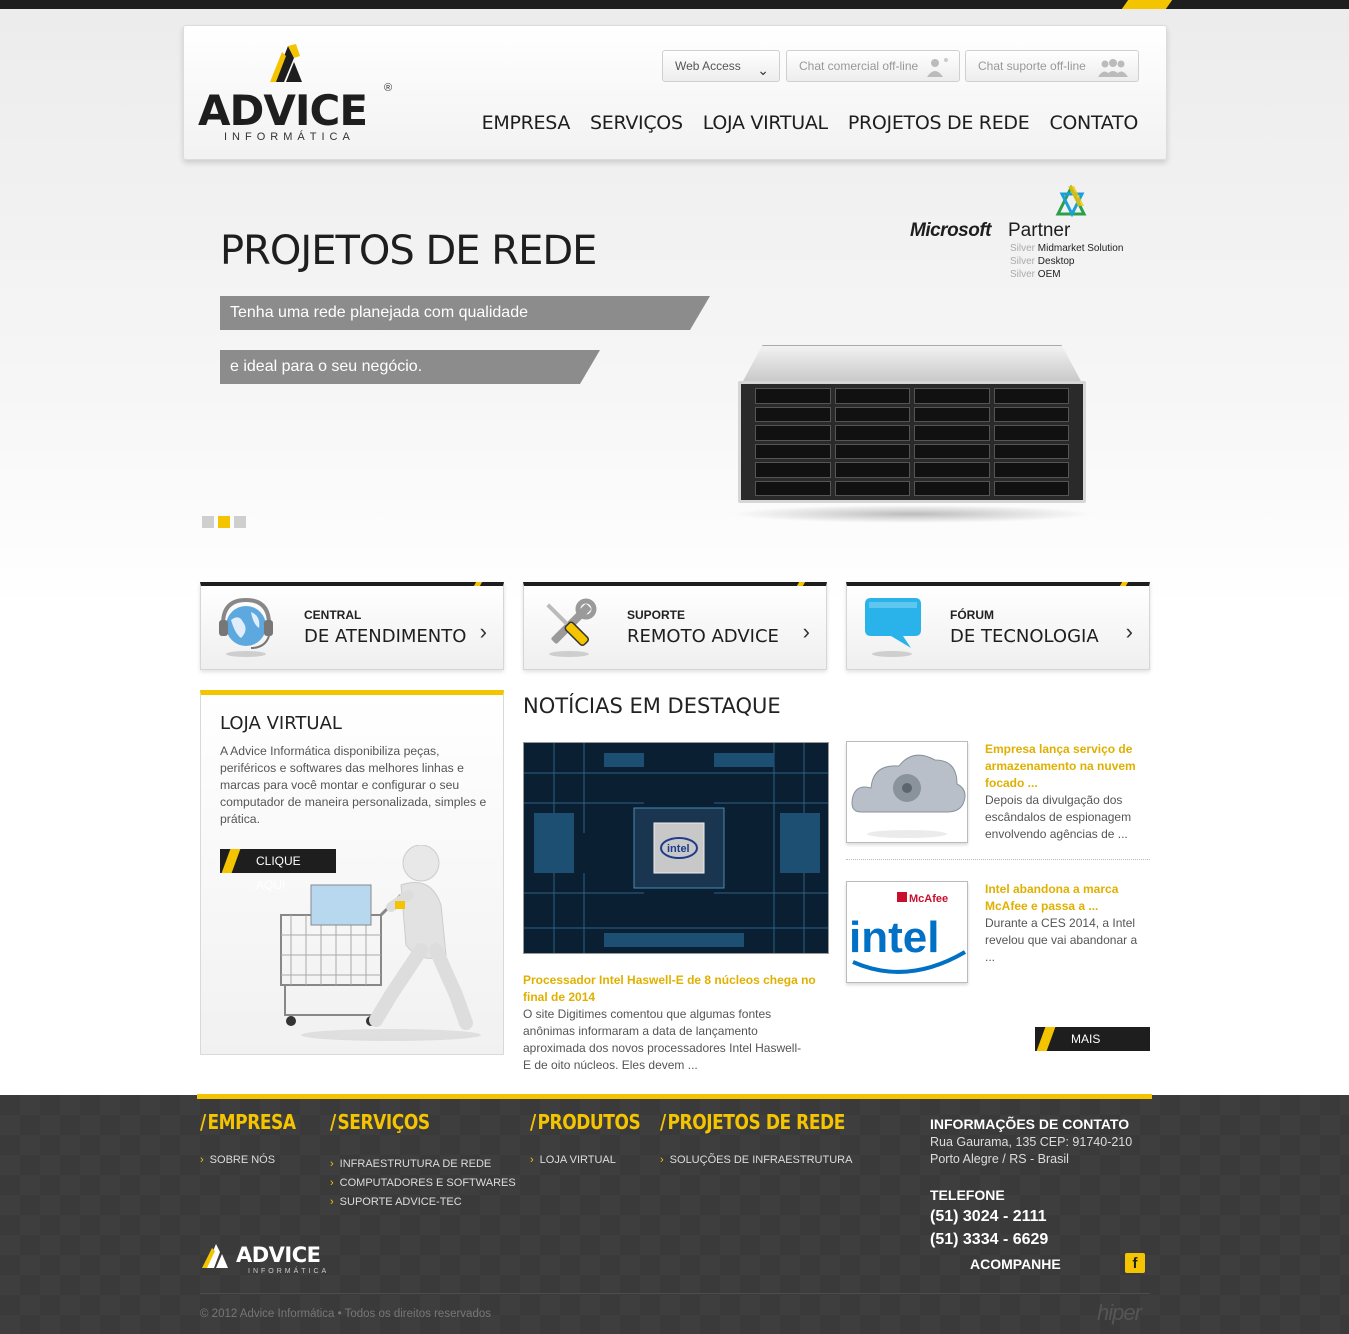 The height and width of the screenshot is (1334, 1349). What do you see at coordinates (289, 137) in the screenshot?
I see `logo-subtitle: INFORMÁTICA` at bounding box center [289, 137].